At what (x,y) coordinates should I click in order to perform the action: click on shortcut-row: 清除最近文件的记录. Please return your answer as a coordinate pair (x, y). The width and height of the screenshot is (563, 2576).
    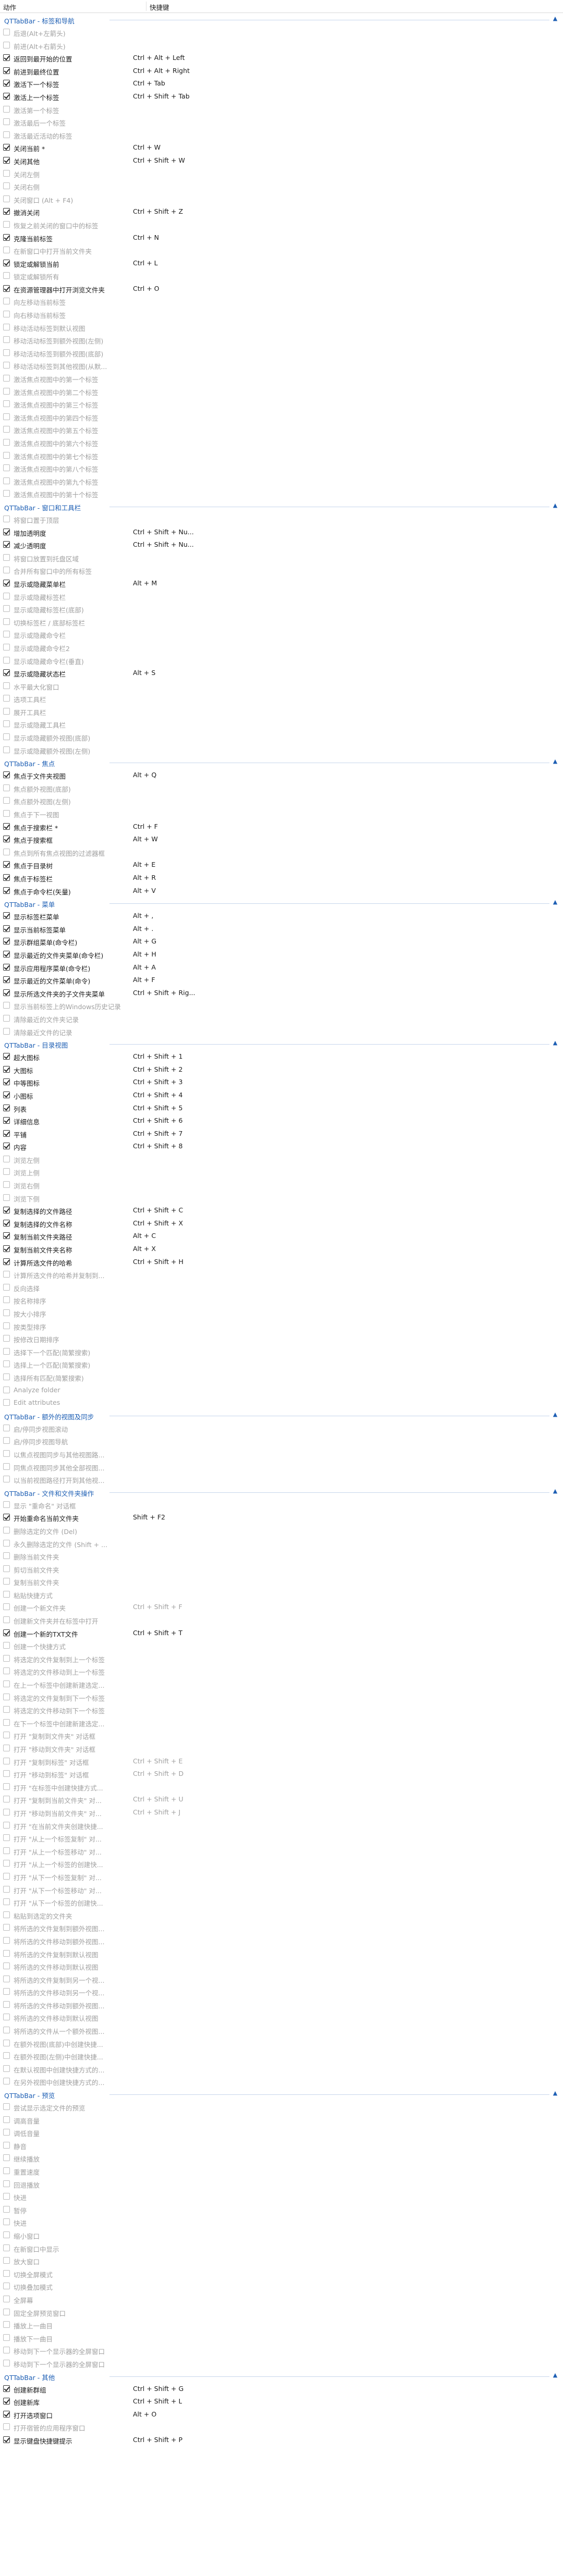
    Looking at the image, I should click on (281, 1031).